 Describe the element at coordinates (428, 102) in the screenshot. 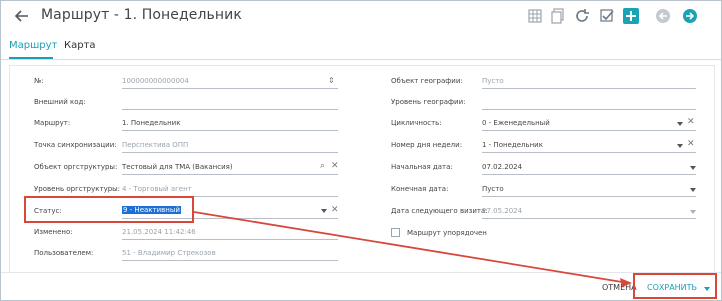

I see `geo-level-label: Уровень географии:` at that location.